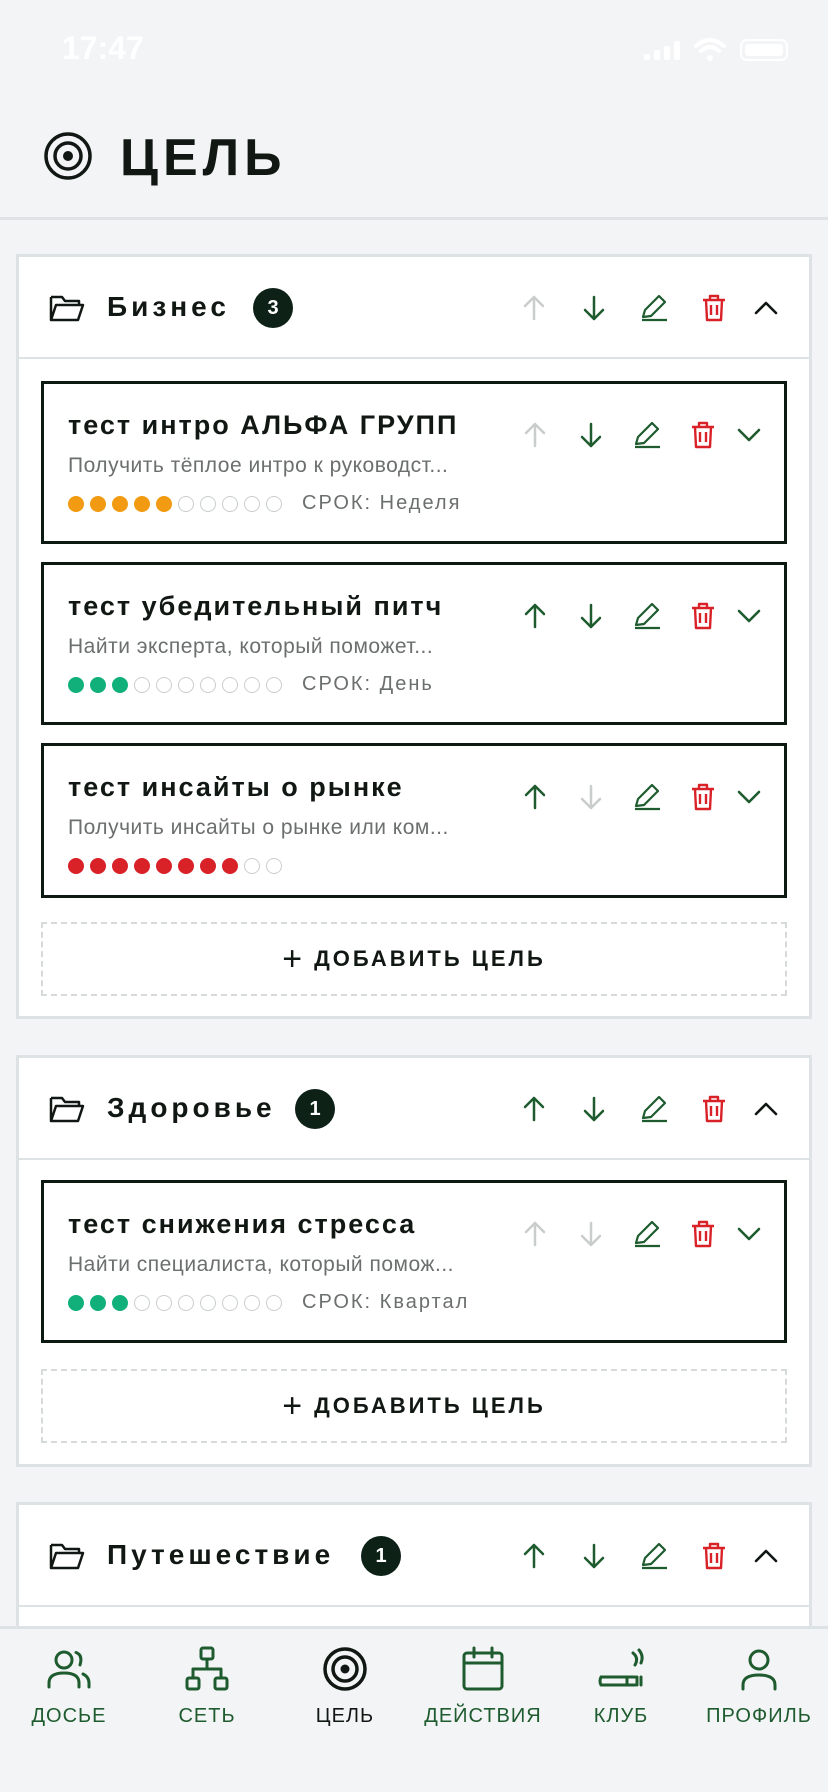 This screenshot has height=1792, width=828. What do you see at coordinates (414, 50) in the screenshot?
I see `status-bar: 17:47` at bounding box center [414, 50].